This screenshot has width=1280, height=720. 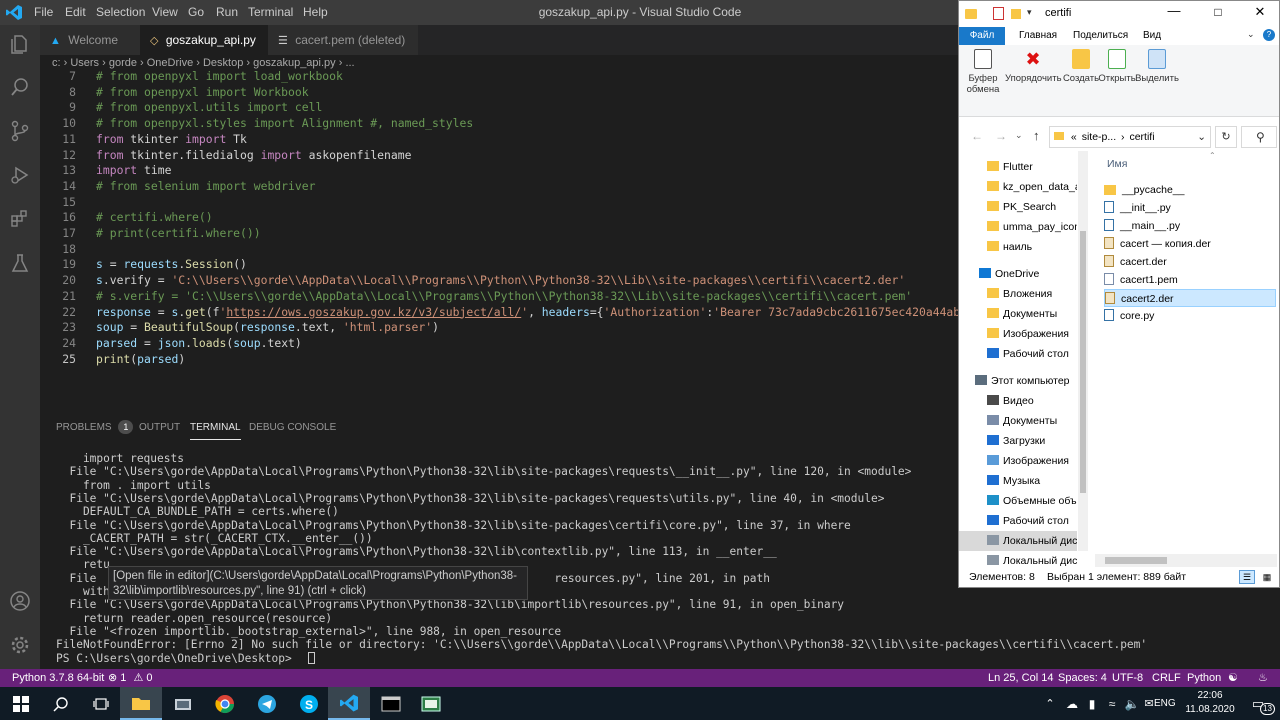 I want to click on up-icon: ↑, so click(x=1036, y=135).